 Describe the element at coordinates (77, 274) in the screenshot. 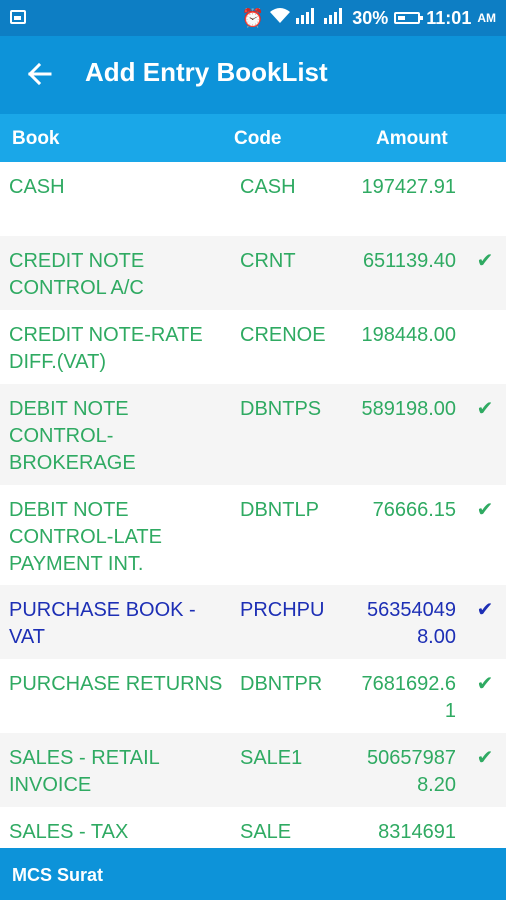

I see `book-name: CREDIT NOTE CONTROL A/C` at that location.